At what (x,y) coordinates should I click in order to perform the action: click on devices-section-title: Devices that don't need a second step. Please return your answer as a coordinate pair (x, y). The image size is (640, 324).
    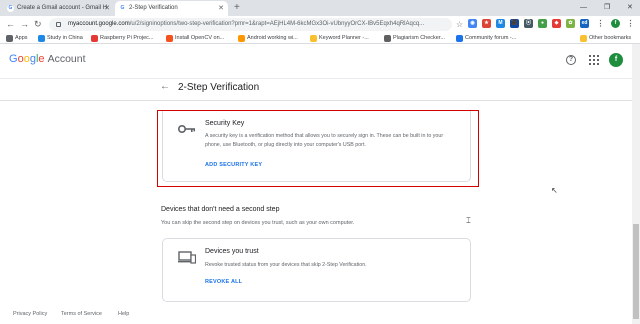
    Looking at the image, I should click on (220, 209).